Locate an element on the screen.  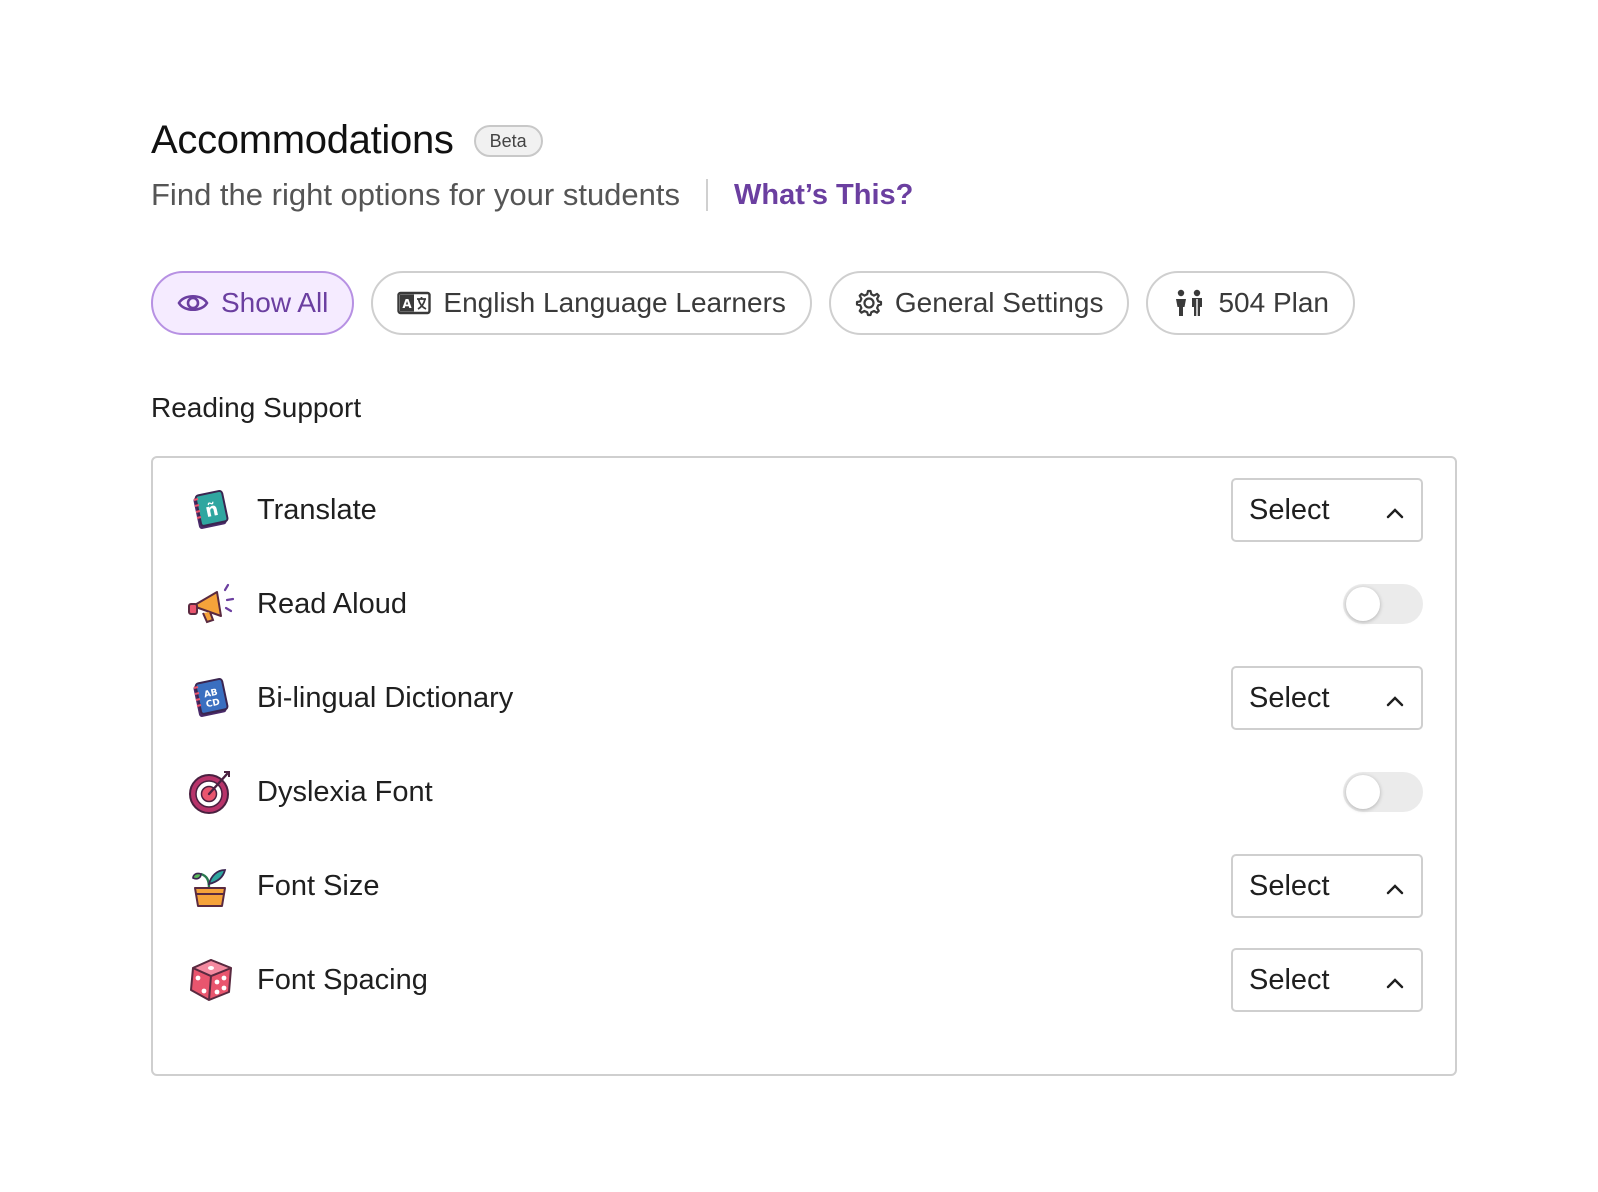
item-label: Bi-lingual Dictionary is located at coordinates (385, 697).